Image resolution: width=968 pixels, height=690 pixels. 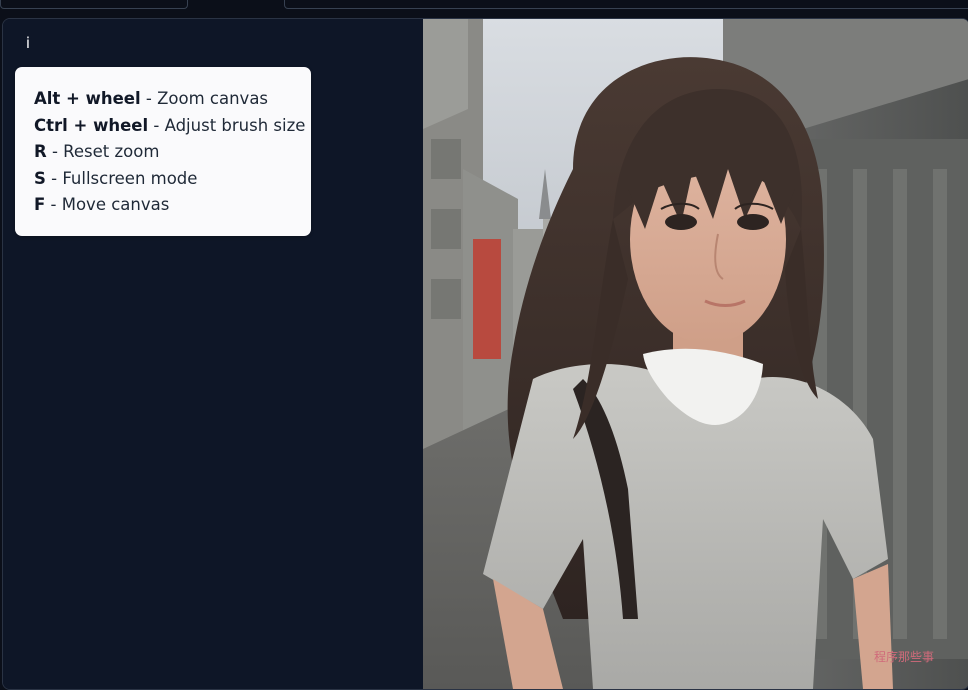 What do you see at coordinates (91, 125) in the screenshot?
I see `shortcut-key: Ctrl + wheel` at bounding box center [91, 125].